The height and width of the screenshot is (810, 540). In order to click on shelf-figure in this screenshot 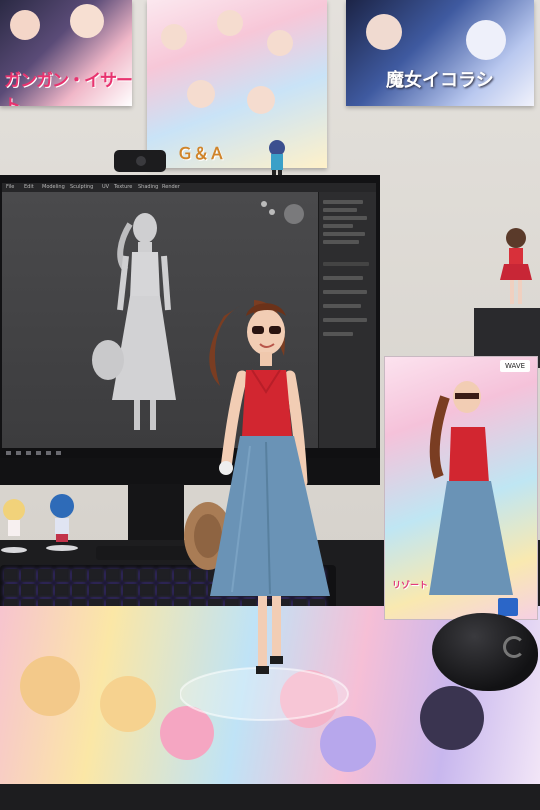, I will do `click(516, 266)`.